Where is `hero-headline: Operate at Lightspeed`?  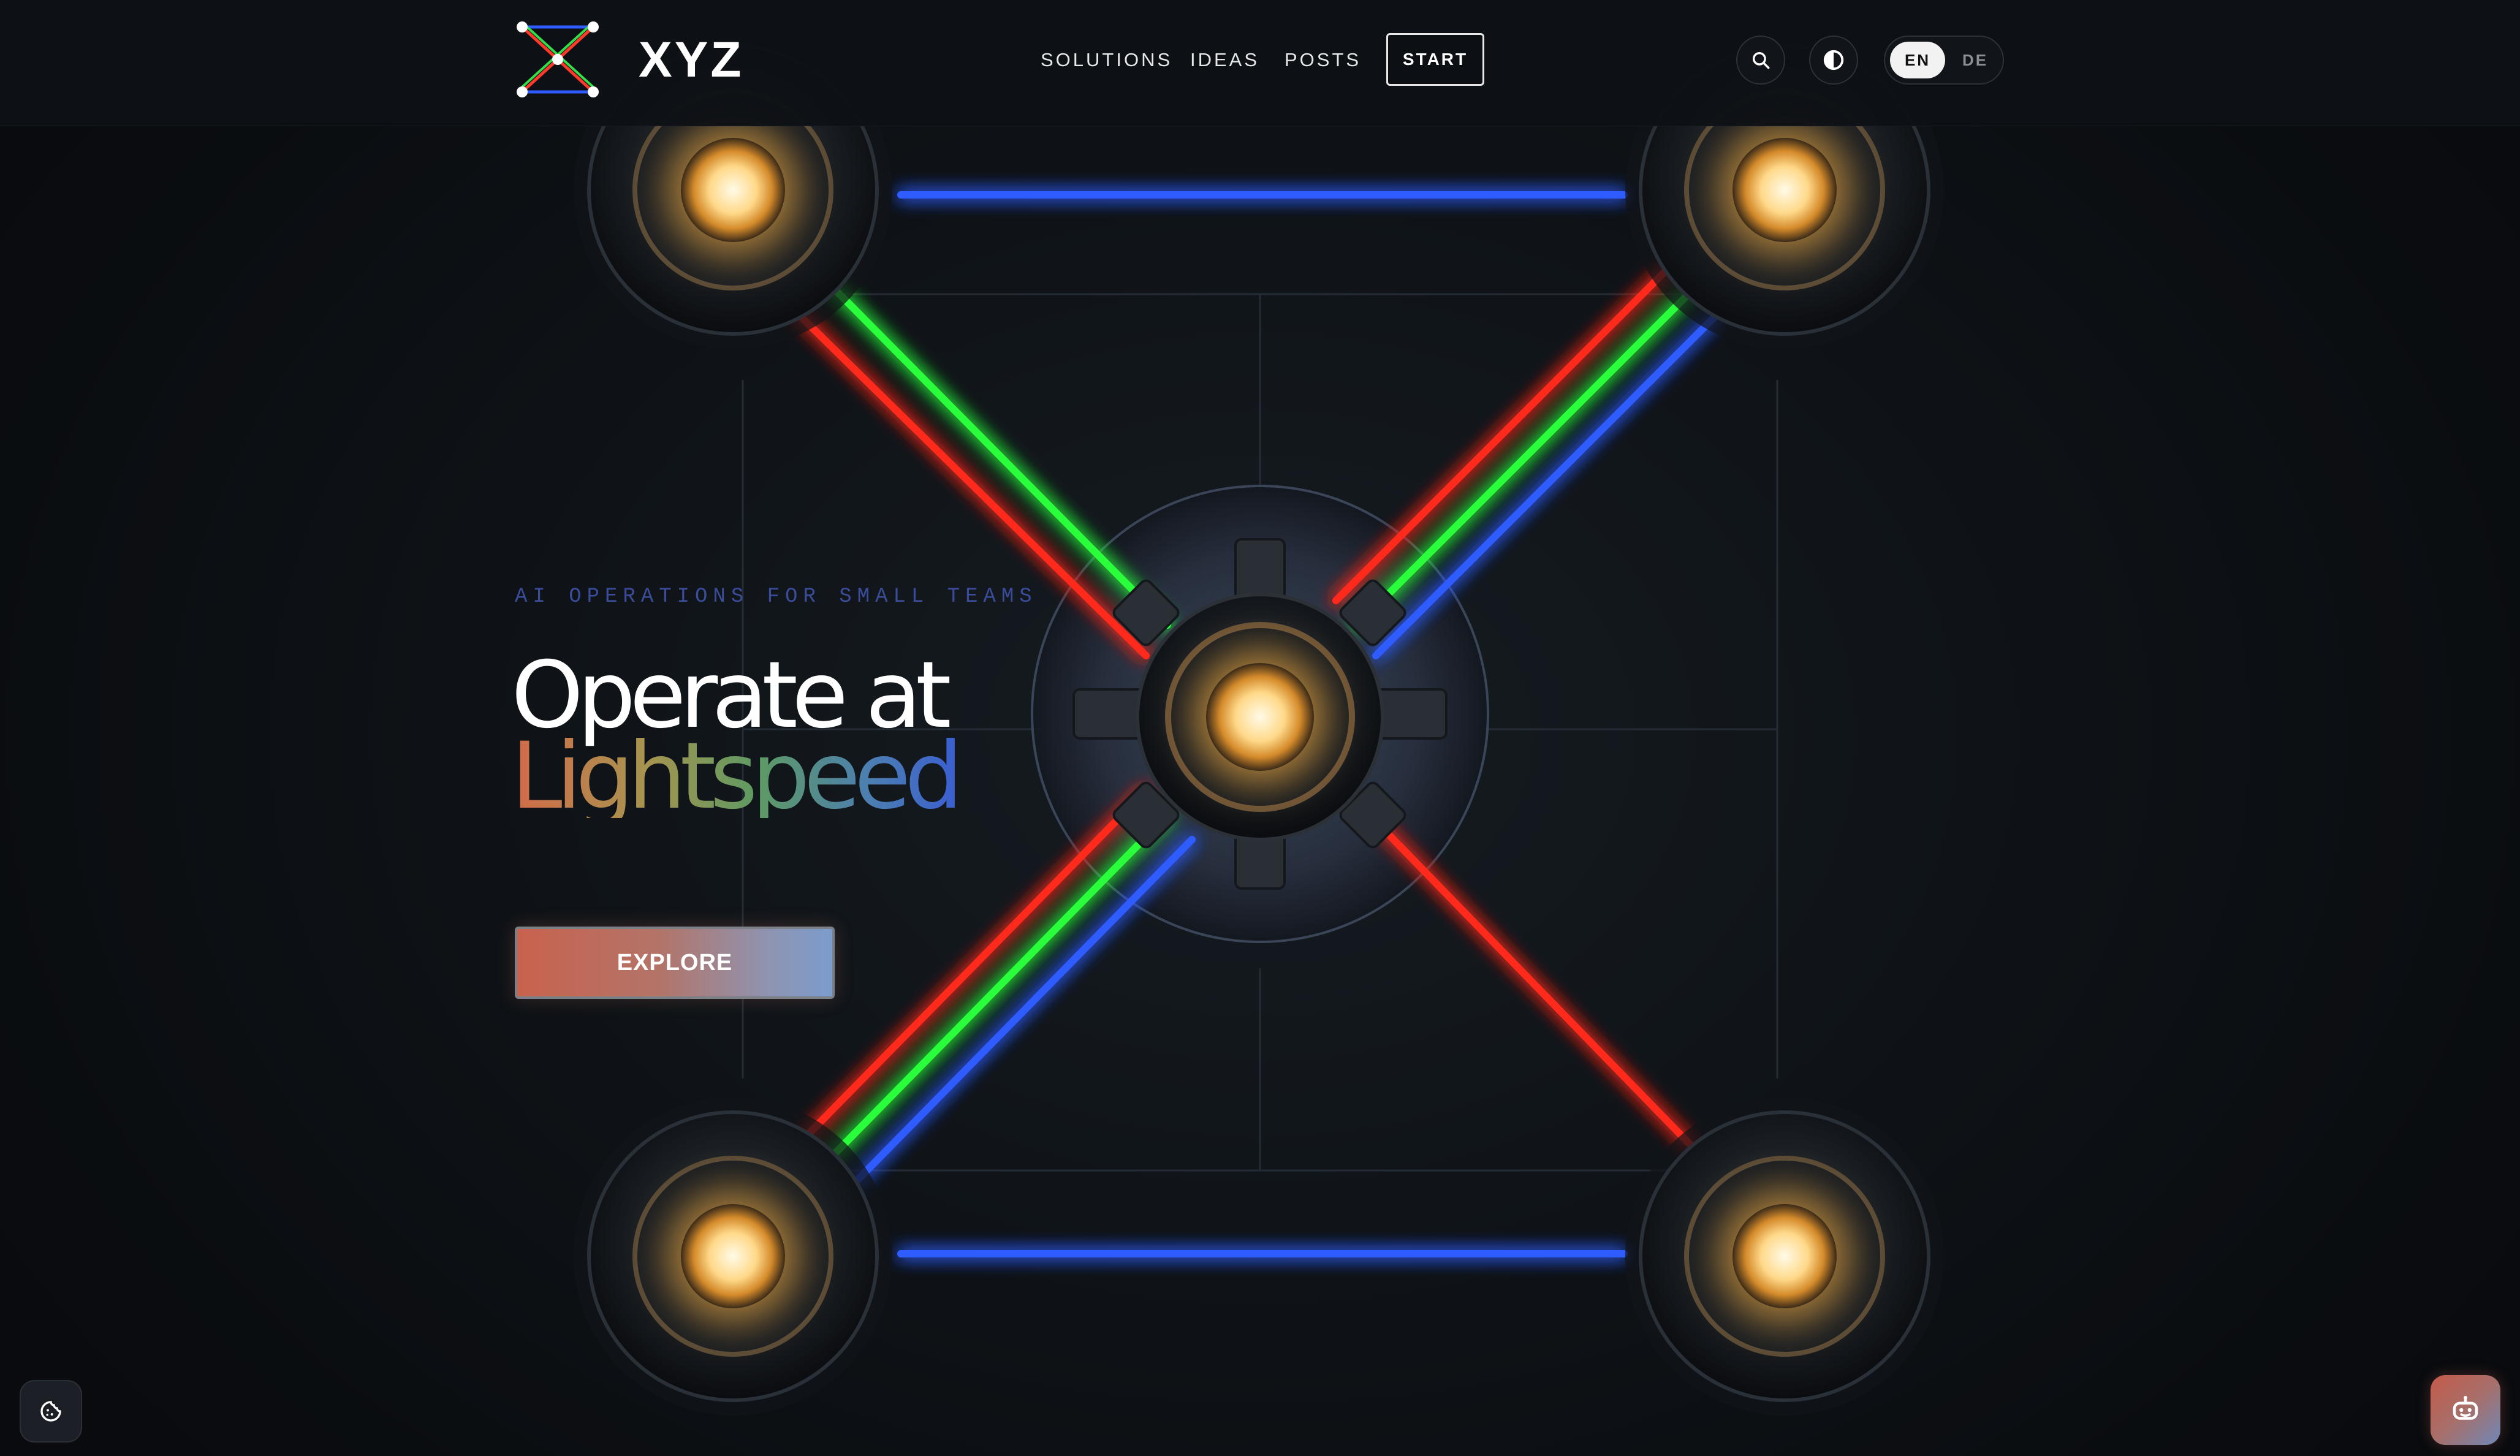
hero-headline: Operate at Lightspeed is located at coordinates (737, 740).